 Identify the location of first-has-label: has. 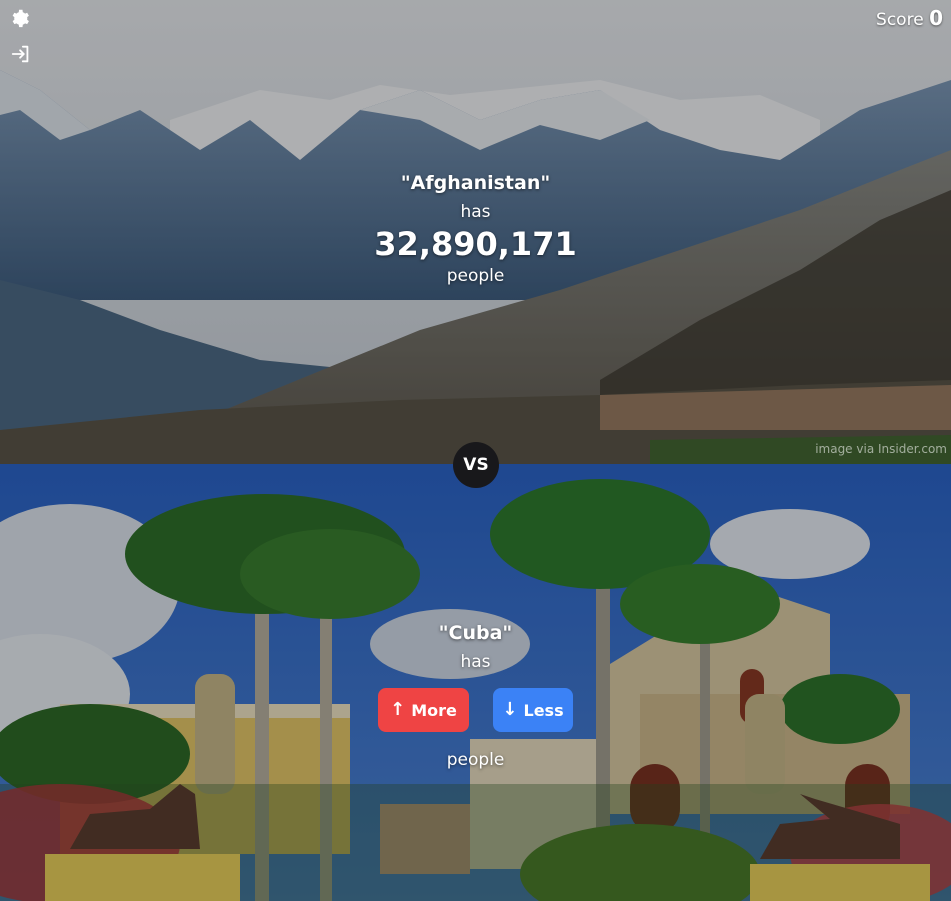
(475, 212).